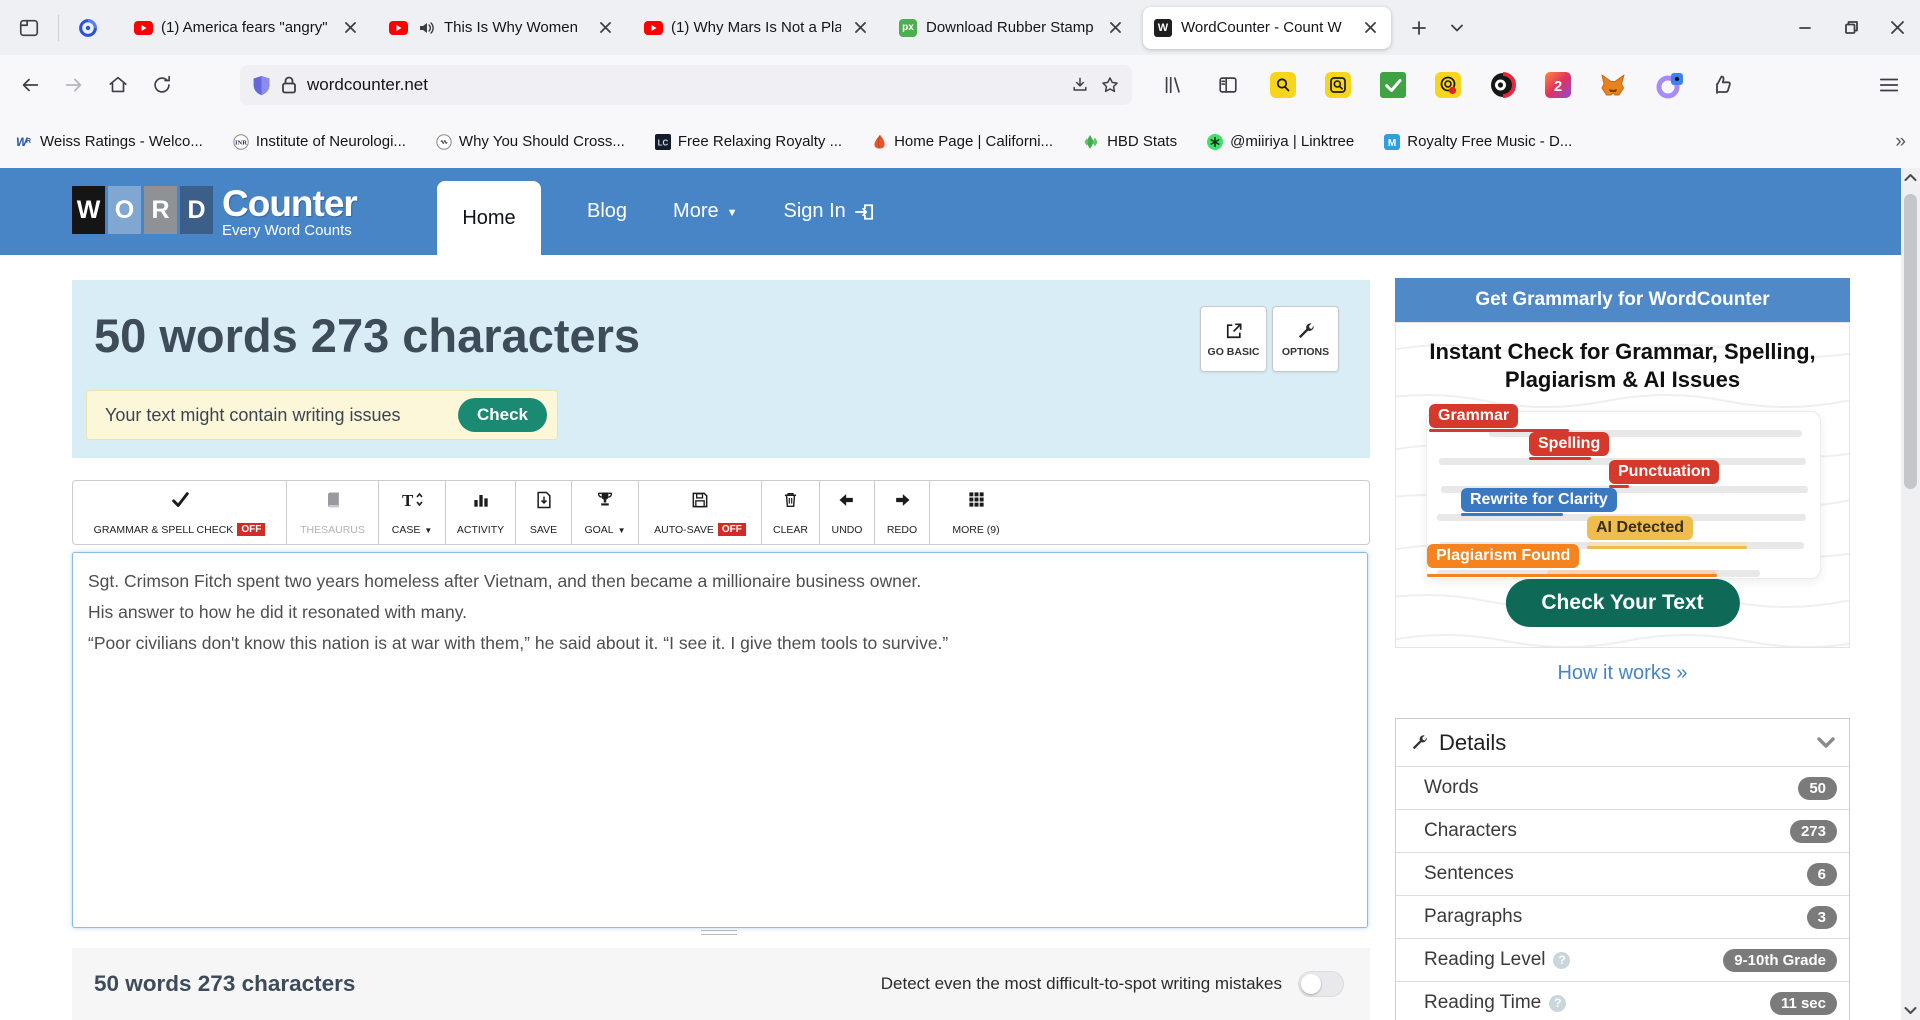  Describe the element at coordinates (244, 27) in the screenshot. I see `tab-title: (1) America fears "angry"` at that location.